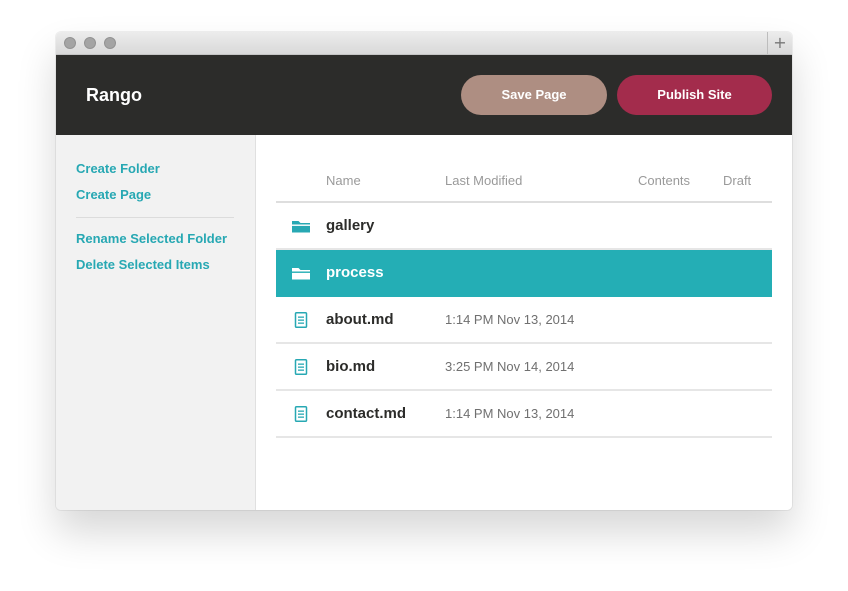 The width and height of the screenshot is (848, 591). I want to click on column-header-last-modified: Last Modified, so click(483, 180).